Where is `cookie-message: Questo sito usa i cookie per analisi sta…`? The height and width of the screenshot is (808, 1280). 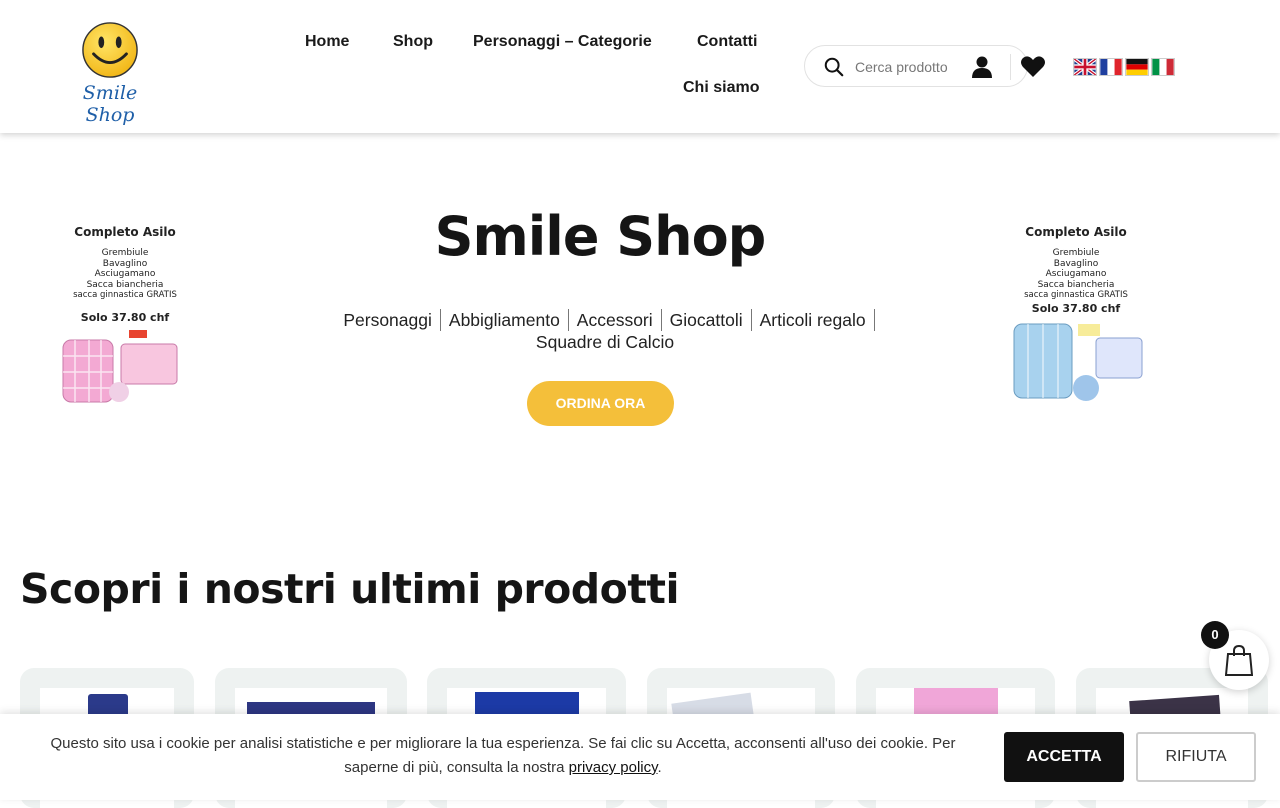
cookie-message: Questo sito usa i cookie per analisi sta… is located at coordinates (503, 756).